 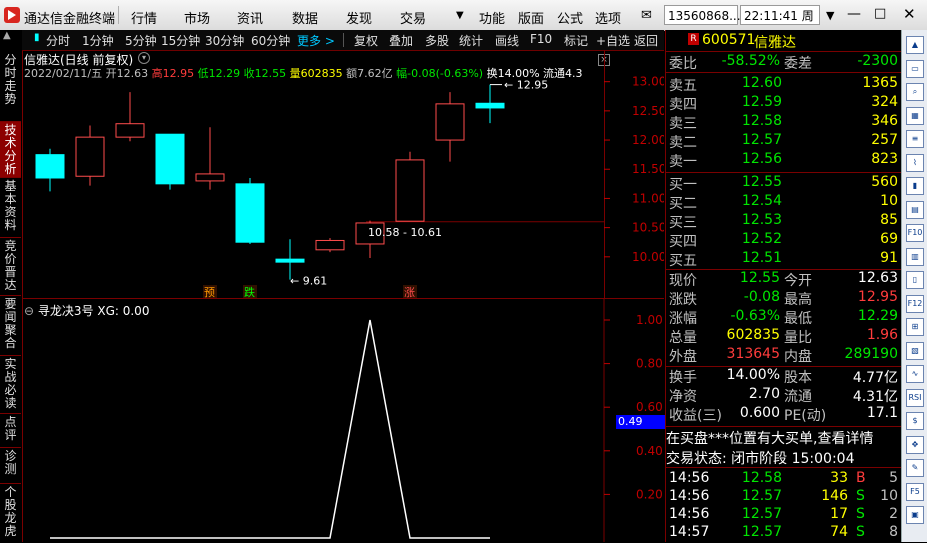 I want to click on up-arrow-icon: ▲, so click(x=915, y=45).